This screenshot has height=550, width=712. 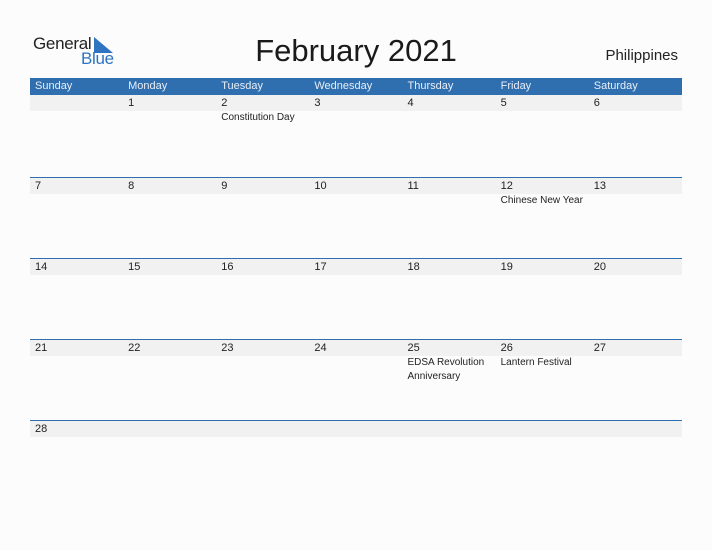 What do you see at coordinates (224, 186) in the screenshot?
I see `day-number: 9` at bounding box center [224, 186].